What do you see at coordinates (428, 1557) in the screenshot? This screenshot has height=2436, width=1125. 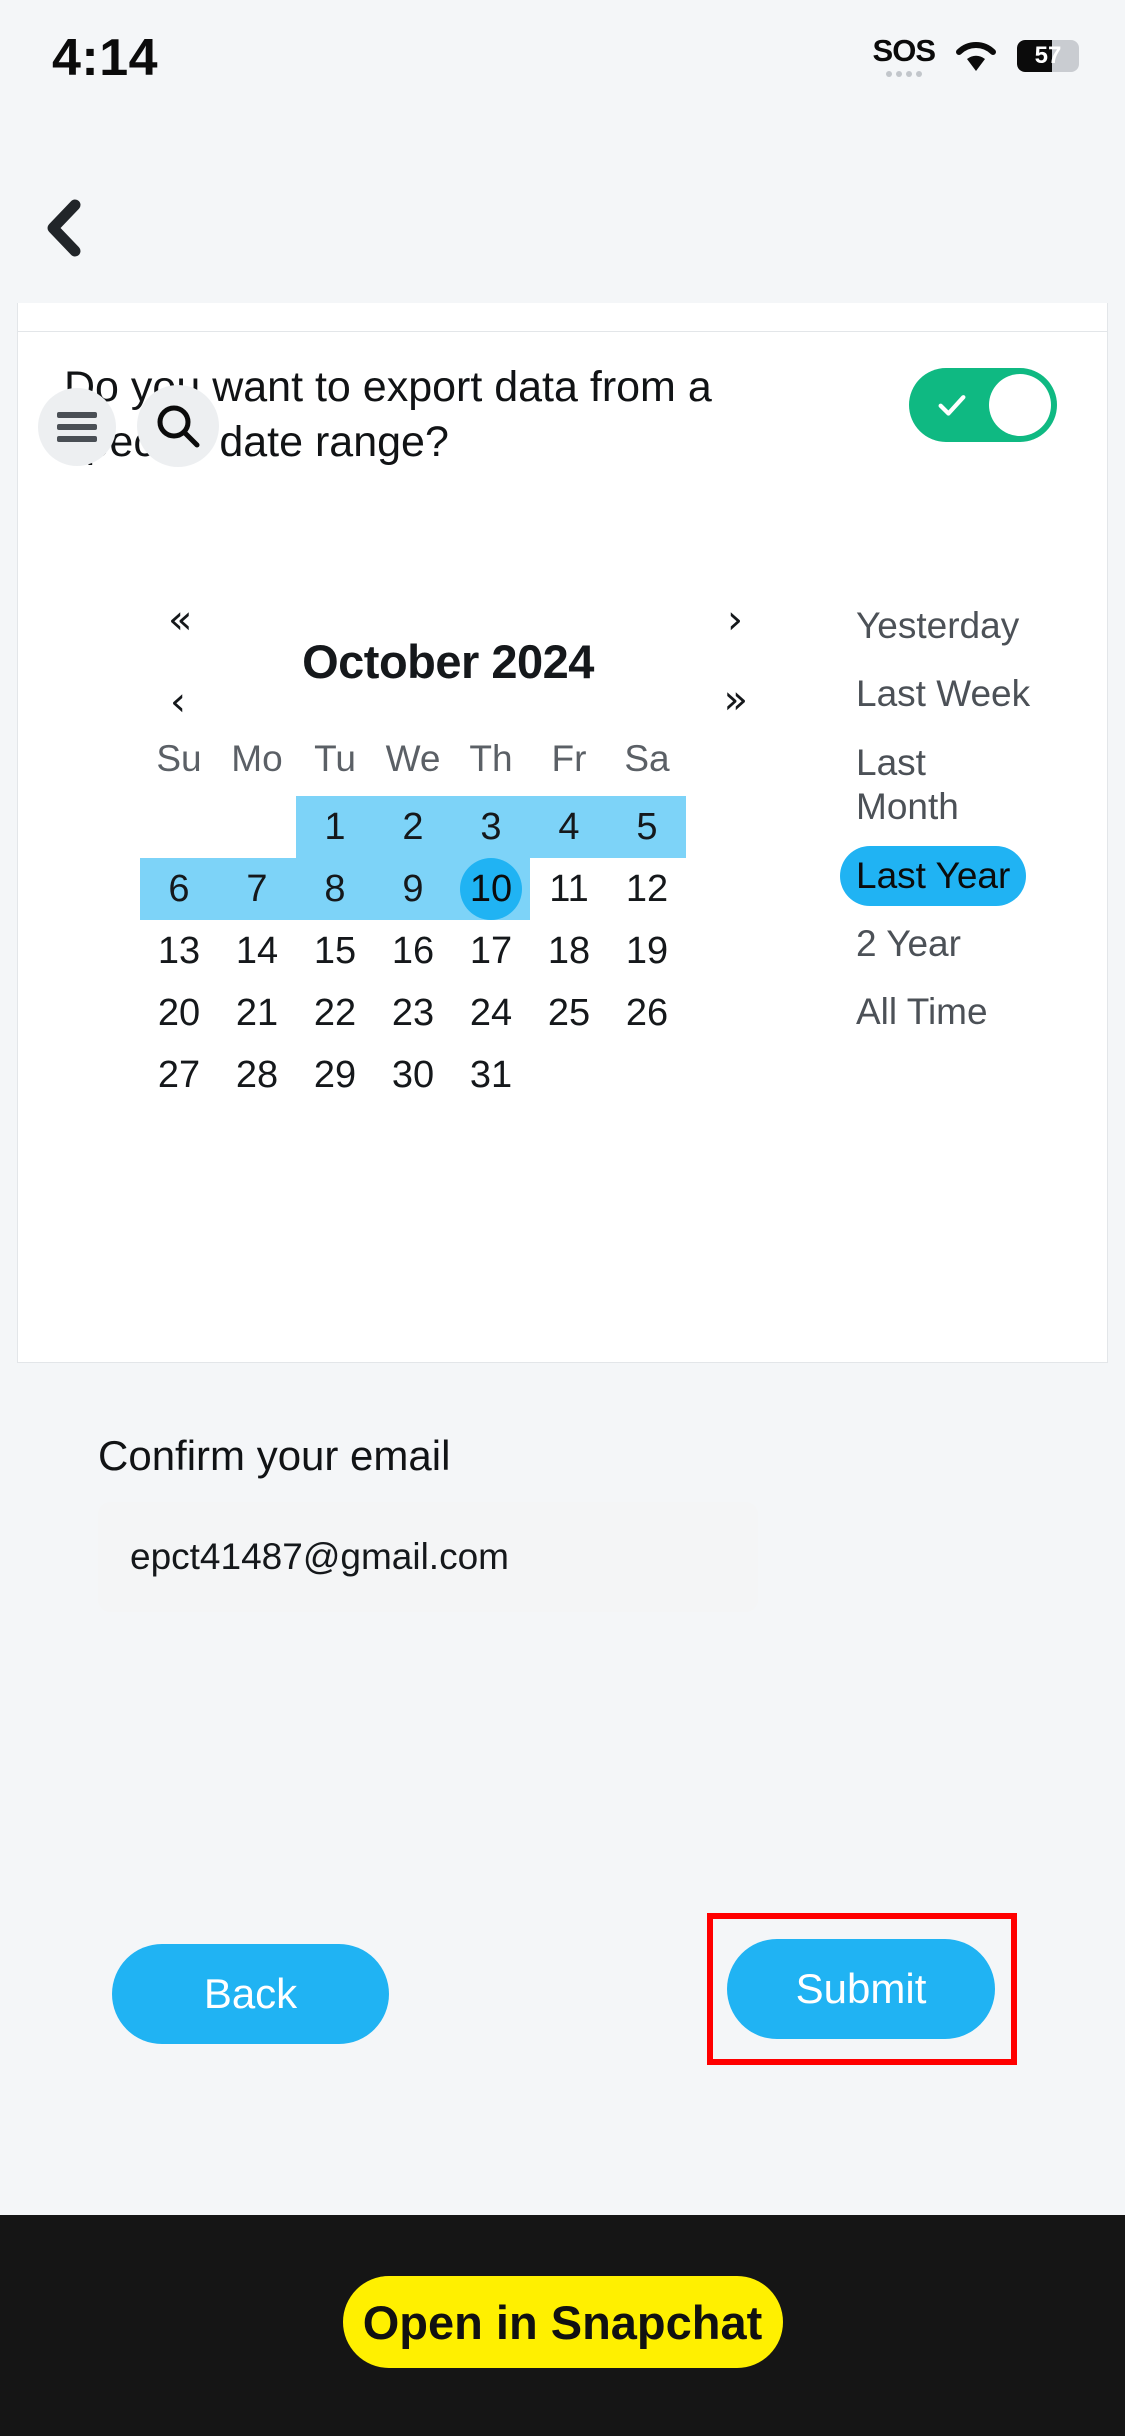 I see `email-field: epct41487@gmail.com` at bounding box center [428, 1557].